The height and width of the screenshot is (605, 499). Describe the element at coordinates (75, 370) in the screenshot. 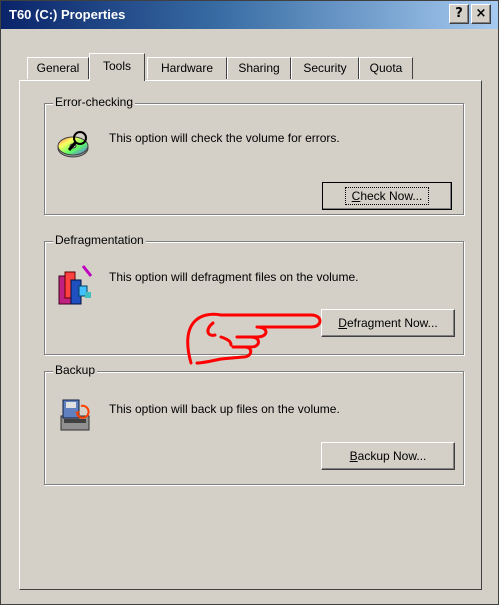

I see `backup-legend: Backup` at that location.